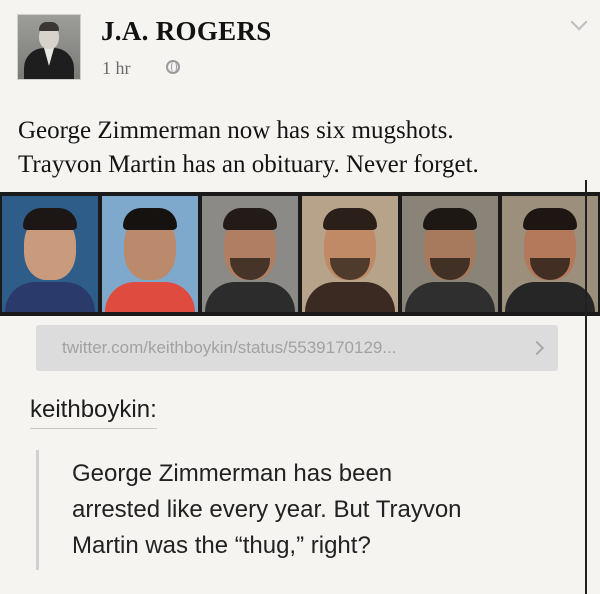 Image resolution: width=600 pixels, height=594 pixels. What do you see at coordinates (221, 545) in the screenshot?
I see `quote-line: Martin was the “thug,” right?` at bounding box center [221, 545].